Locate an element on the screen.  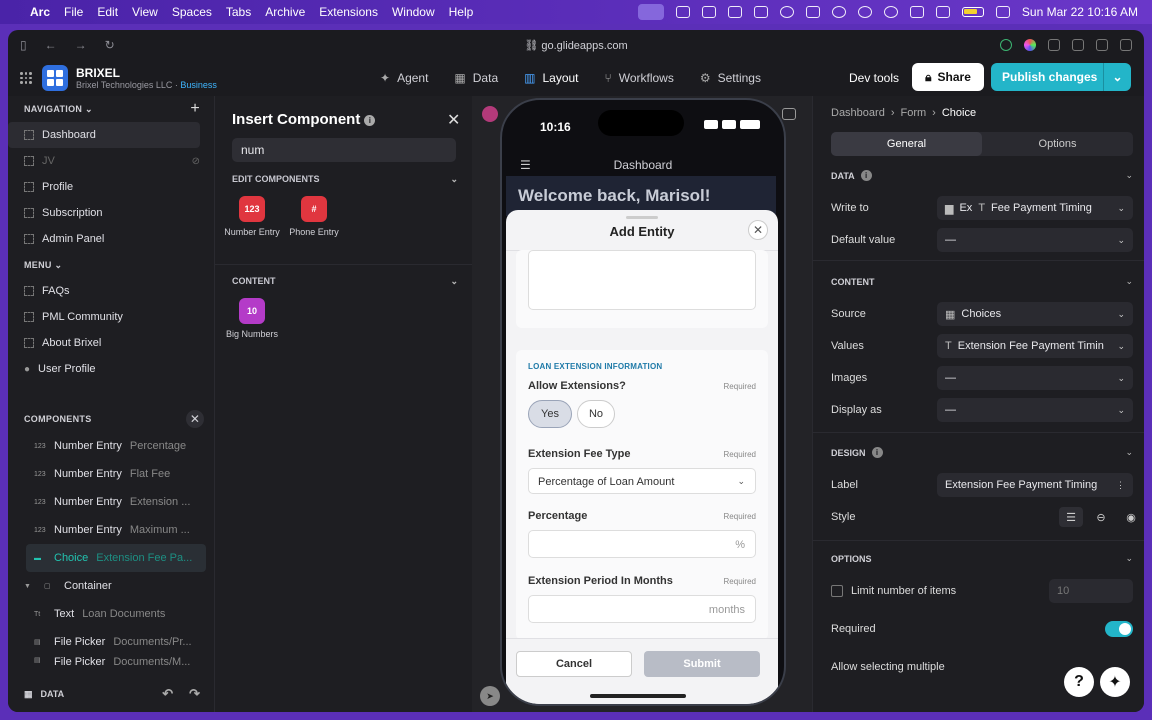
add-tab-icon: + is located at coordinates (195, 109).